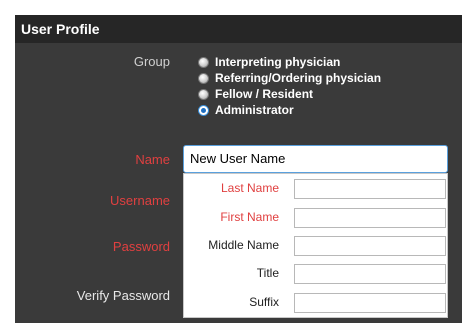  Describe the element at coordinates (267, 273) in the screenshot. I see `title-label: Title` at that location.